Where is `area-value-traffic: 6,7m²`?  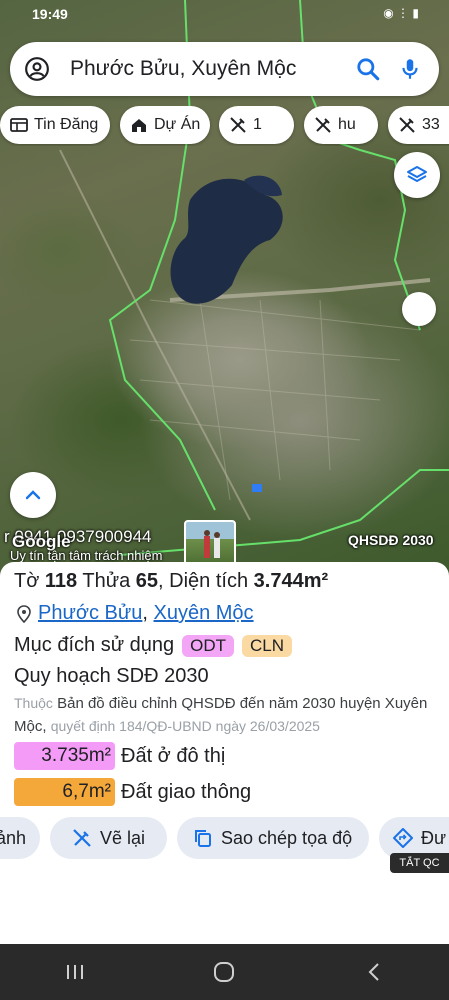
area-value-traffic: 6,7m² is located at coordinates (64, 792).